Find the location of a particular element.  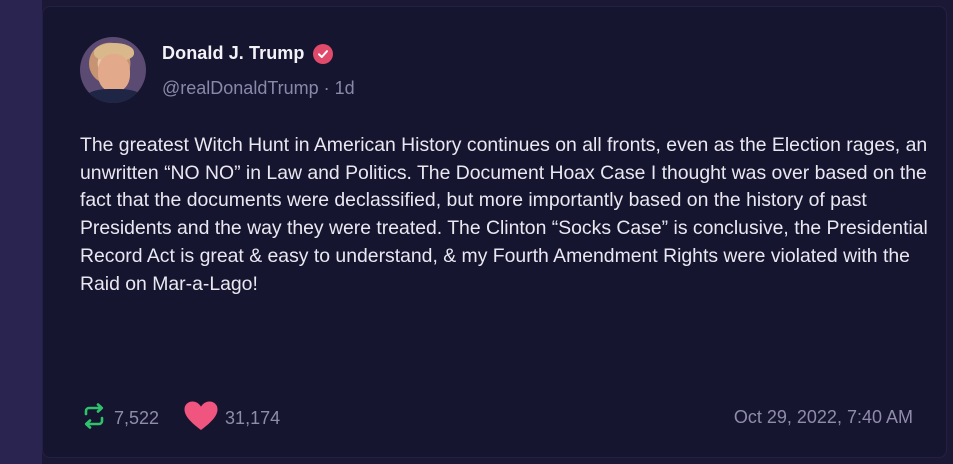

avatar is located at coordinates (113, 70).